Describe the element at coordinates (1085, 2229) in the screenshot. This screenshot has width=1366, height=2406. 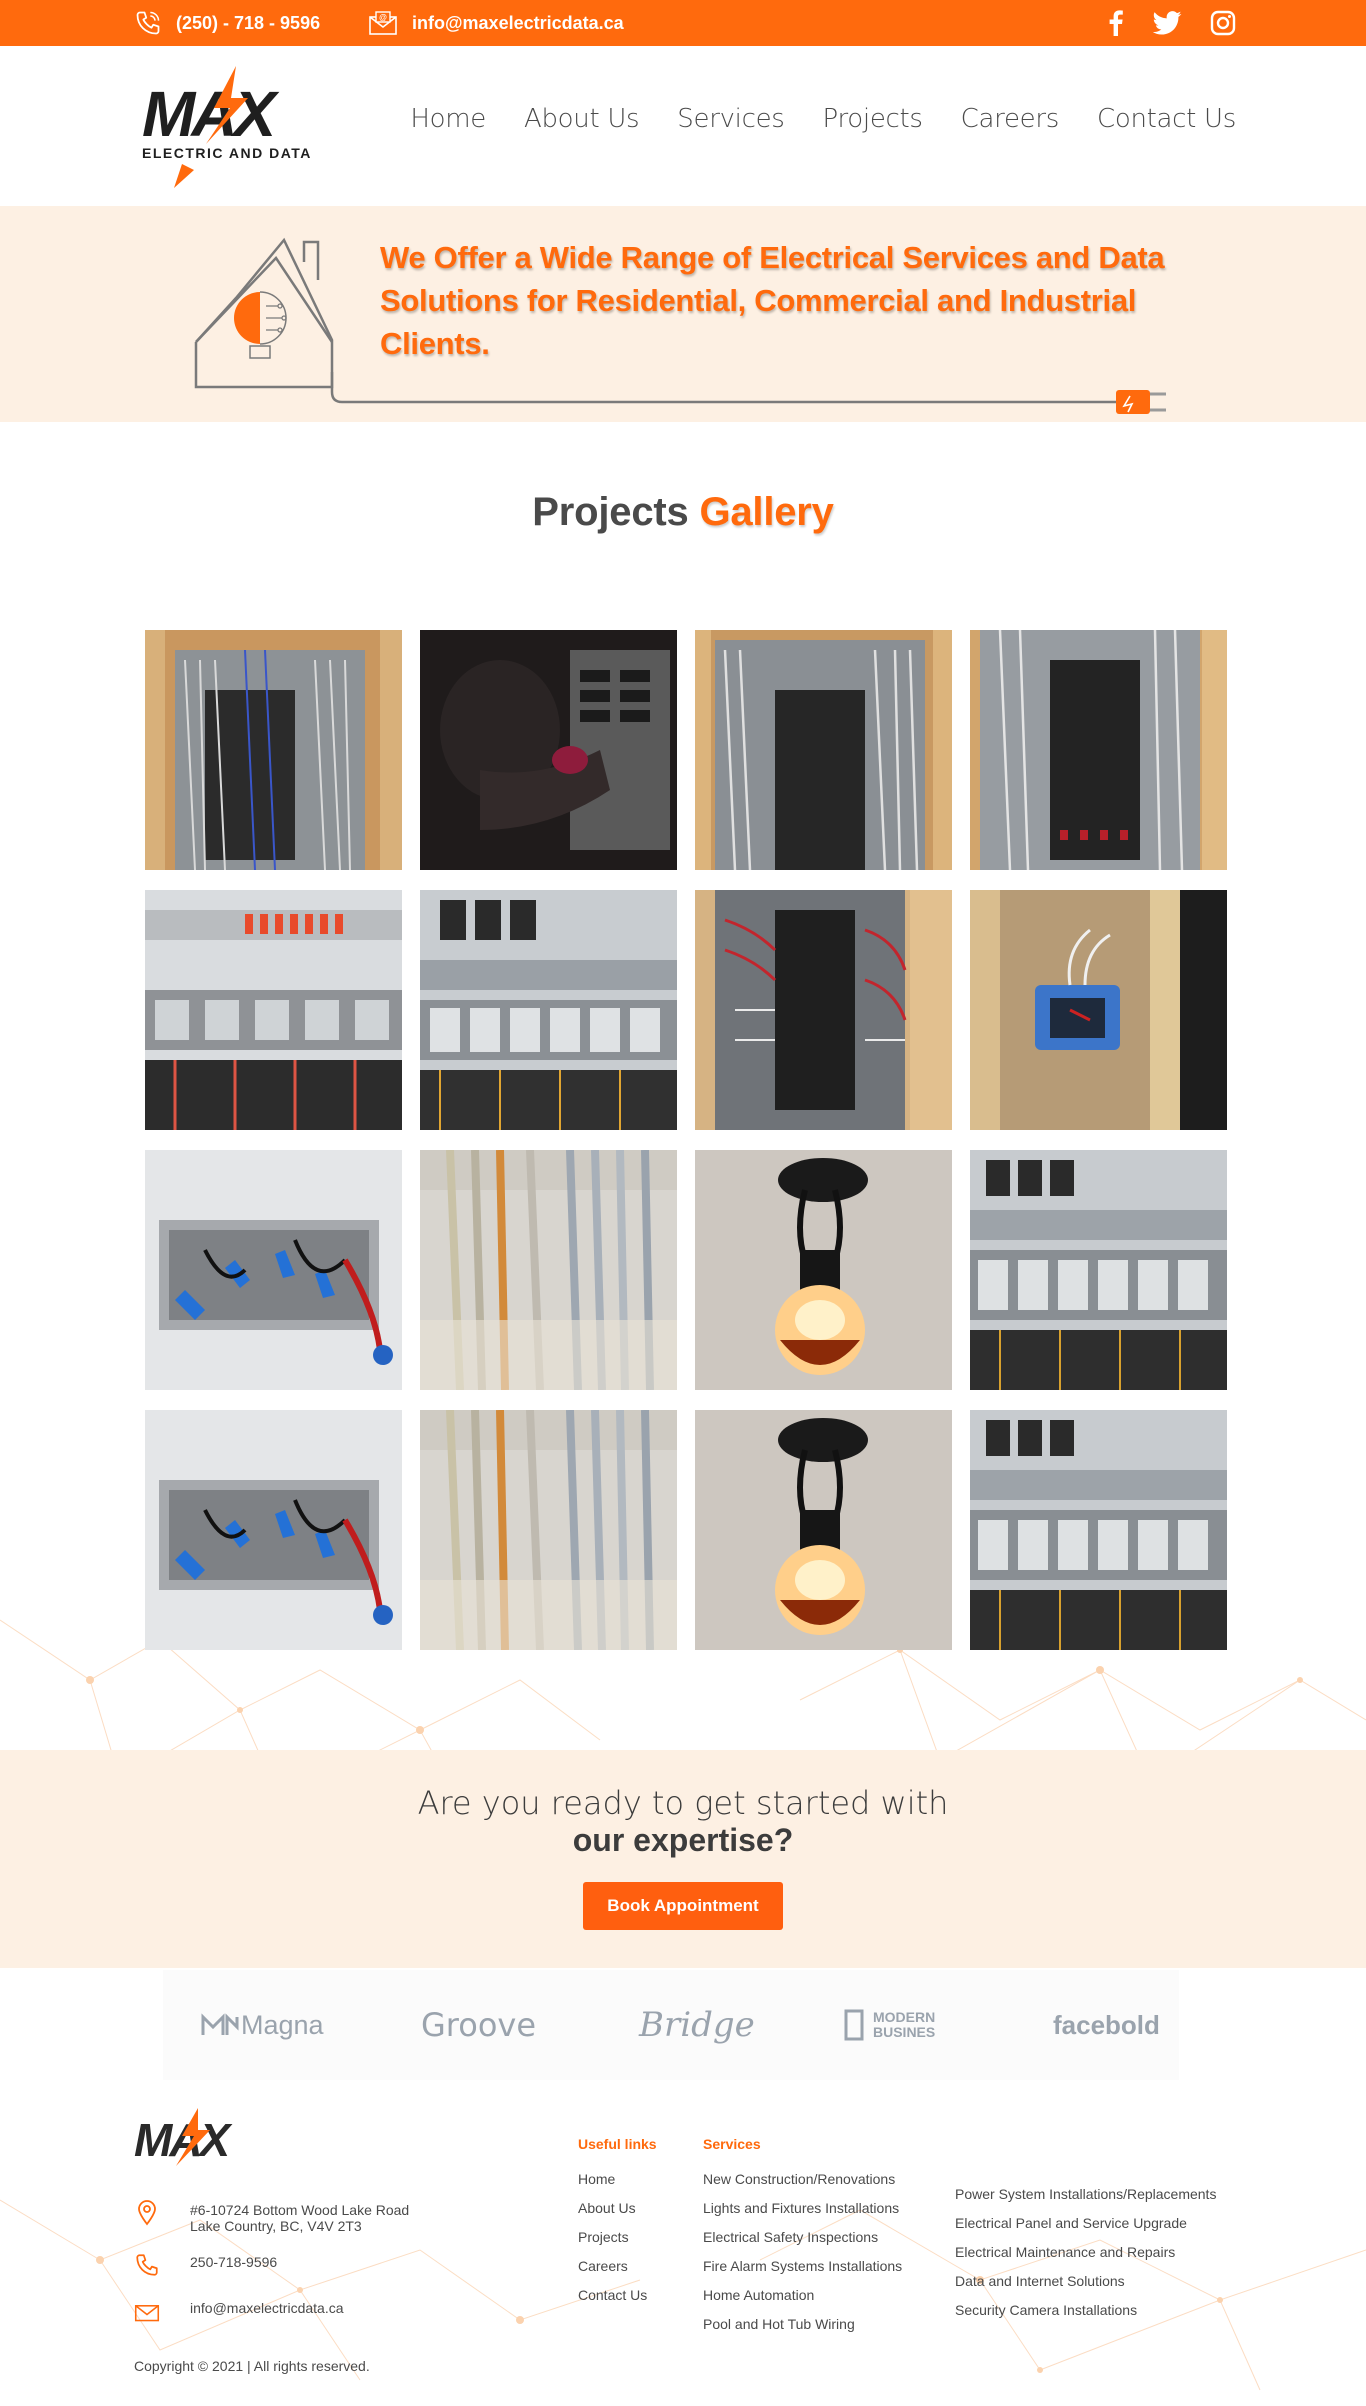
I see `service-link: Electrical Panel and Service Upgrade` at that location.